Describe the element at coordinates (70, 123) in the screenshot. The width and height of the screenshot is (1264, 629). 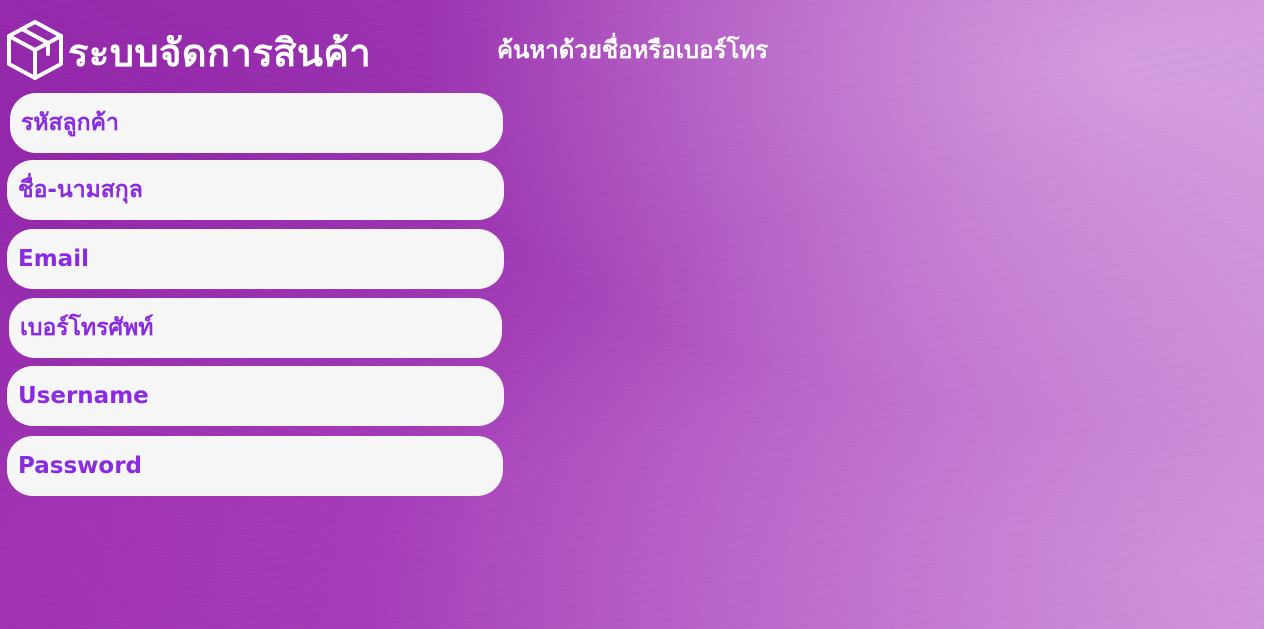
I see `customer-id-placeholder: รหัสลูกค้า` at that location.